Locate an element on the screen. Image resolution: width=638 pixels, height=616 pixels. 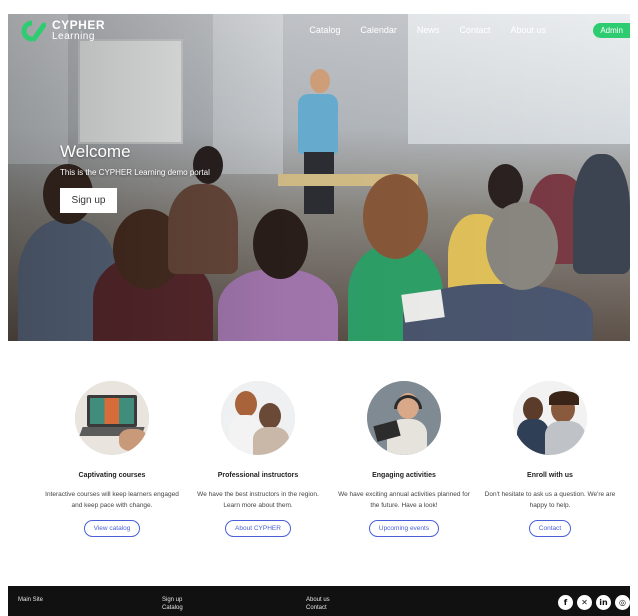
linkedin-icon: in is located at coordinates (603, 602).